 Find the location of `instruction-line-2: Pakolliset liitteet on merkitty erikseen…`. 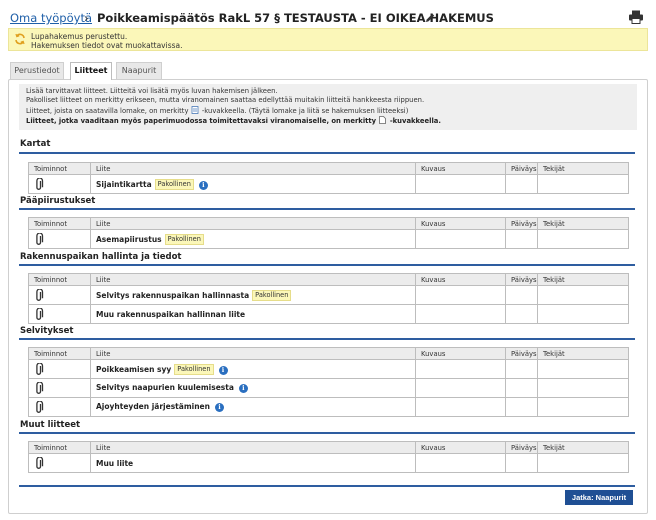

instruction-line-2: Pakolliset liitteet on merkitty erikseen… is located at coordinates (225, 100).